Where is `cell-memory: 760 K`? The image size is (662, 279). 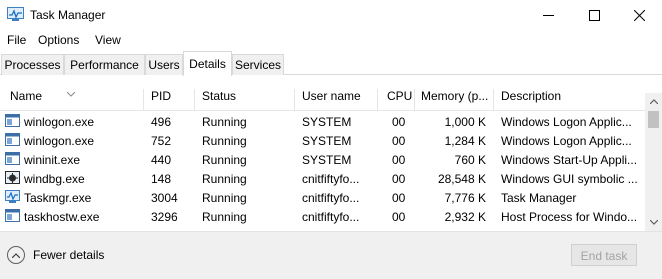 cell-memory: 760 K is located at coordinates (470, 160).